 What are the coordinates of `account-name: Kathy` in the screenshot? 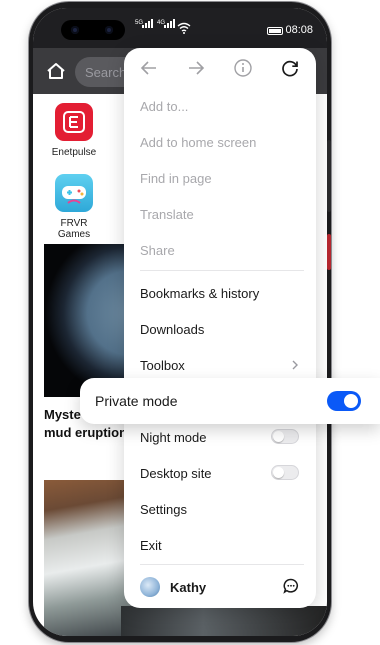 It's located at (188, 587).